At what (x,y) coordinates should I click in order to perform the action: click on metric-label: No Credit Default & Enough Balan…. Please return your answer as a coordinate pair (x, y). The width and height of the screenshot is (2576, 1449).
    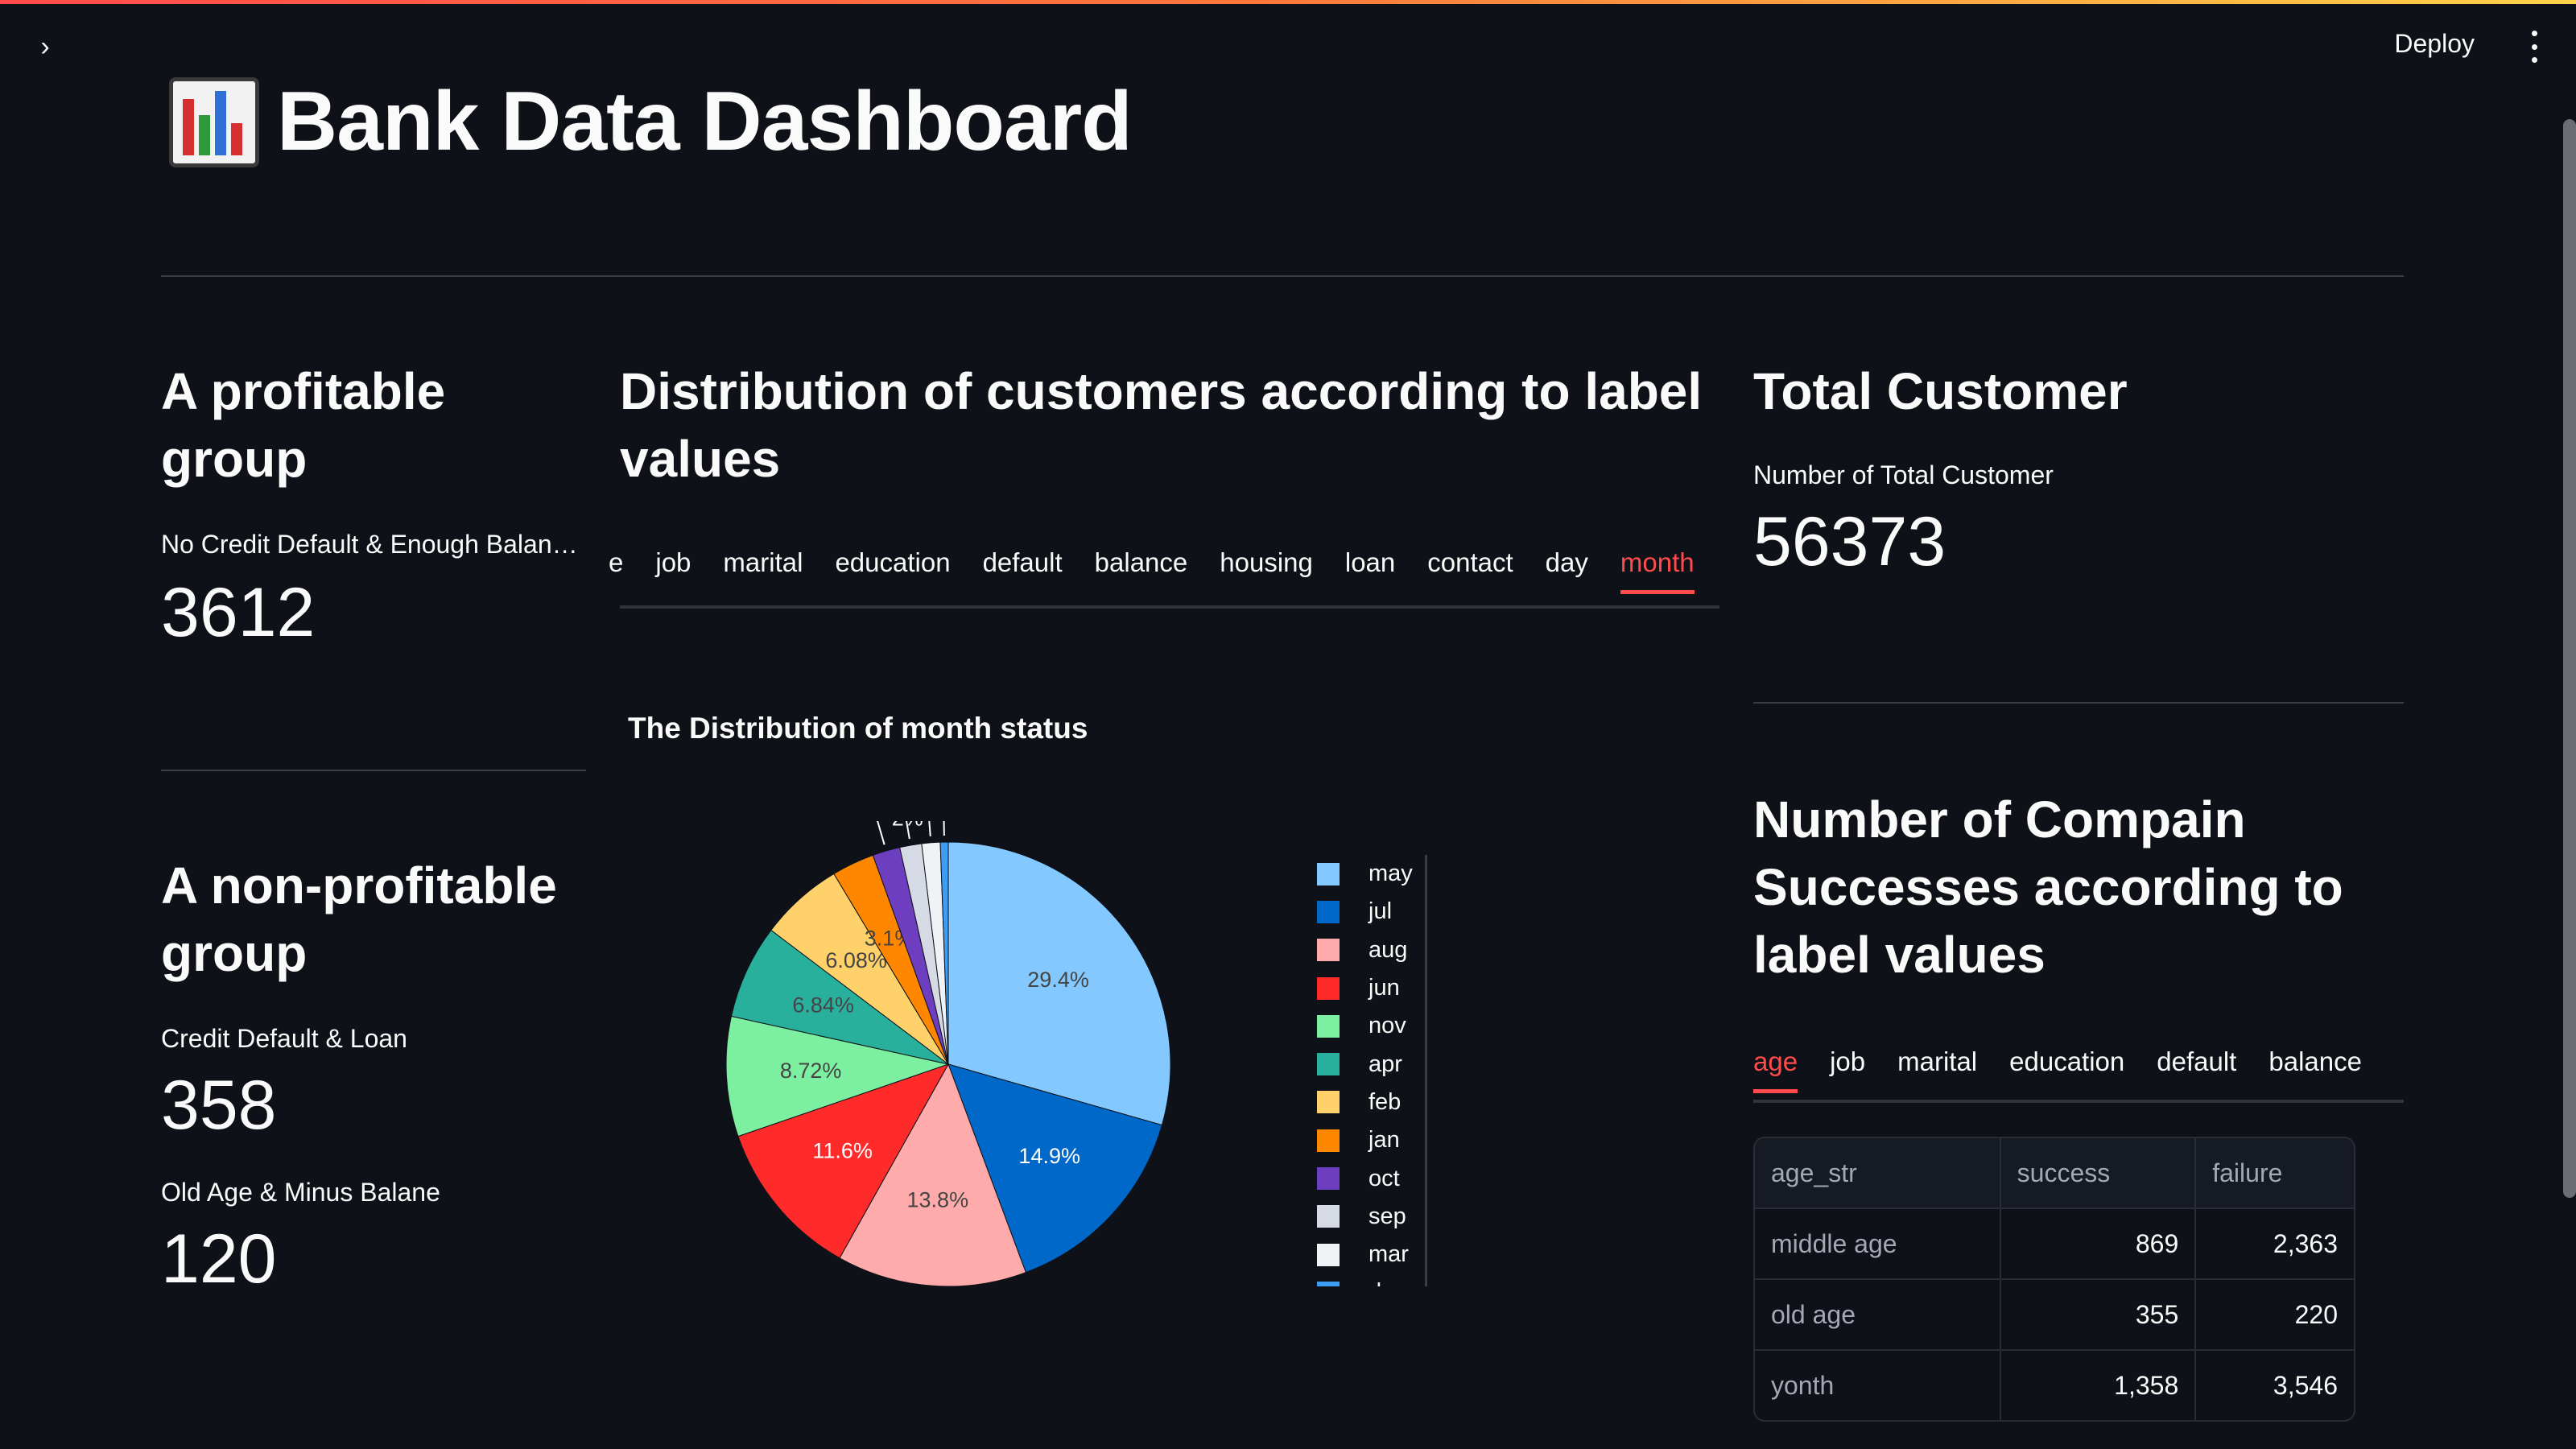
    Looking at the image, I should click on (369, 544).